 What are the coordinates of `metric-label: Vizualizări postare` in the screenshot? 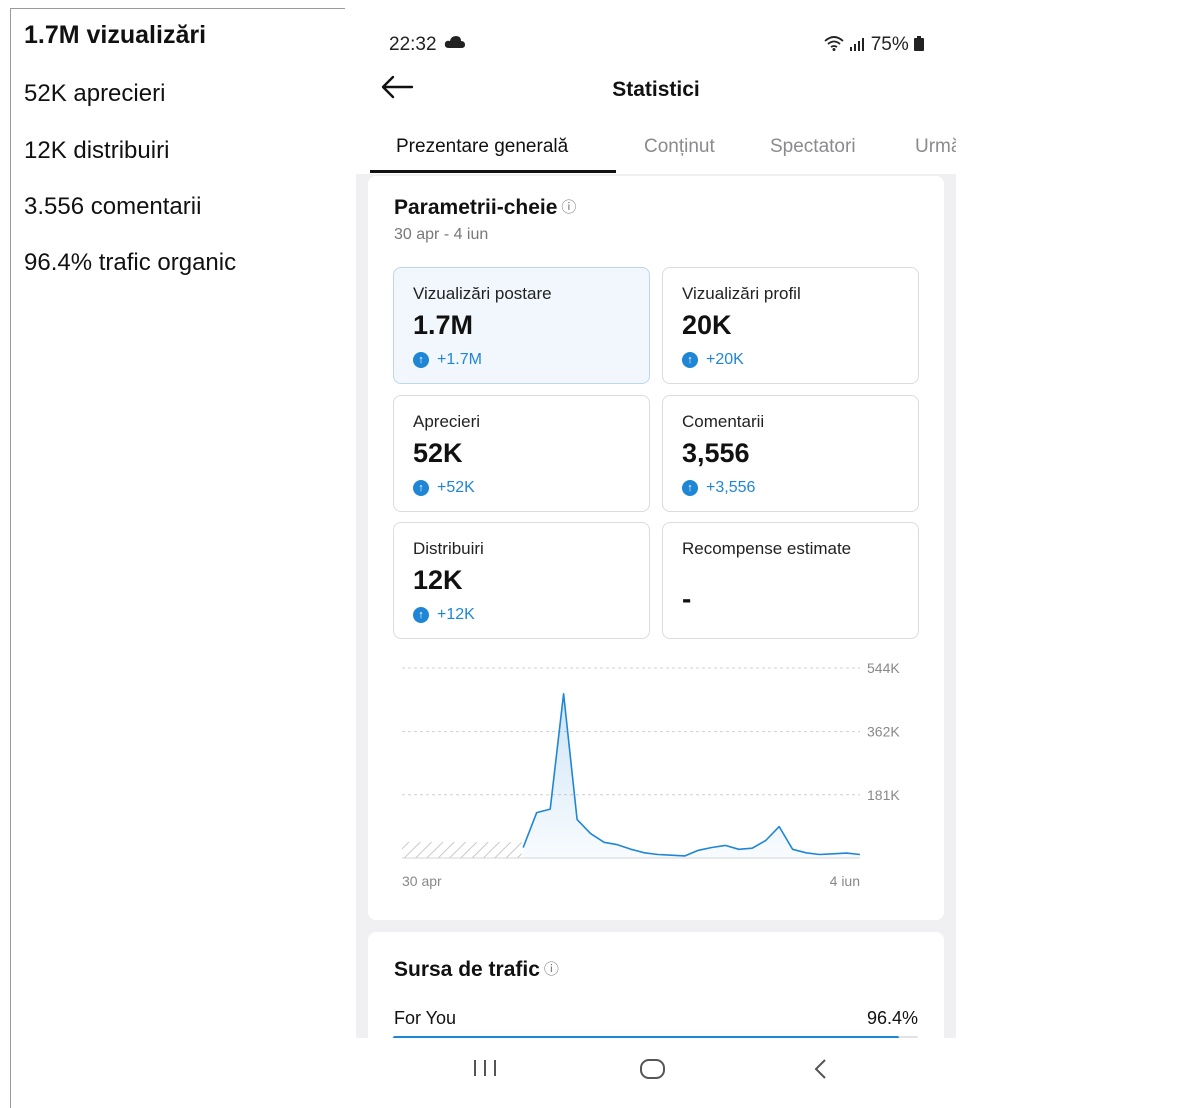 It's located at (482, 293).